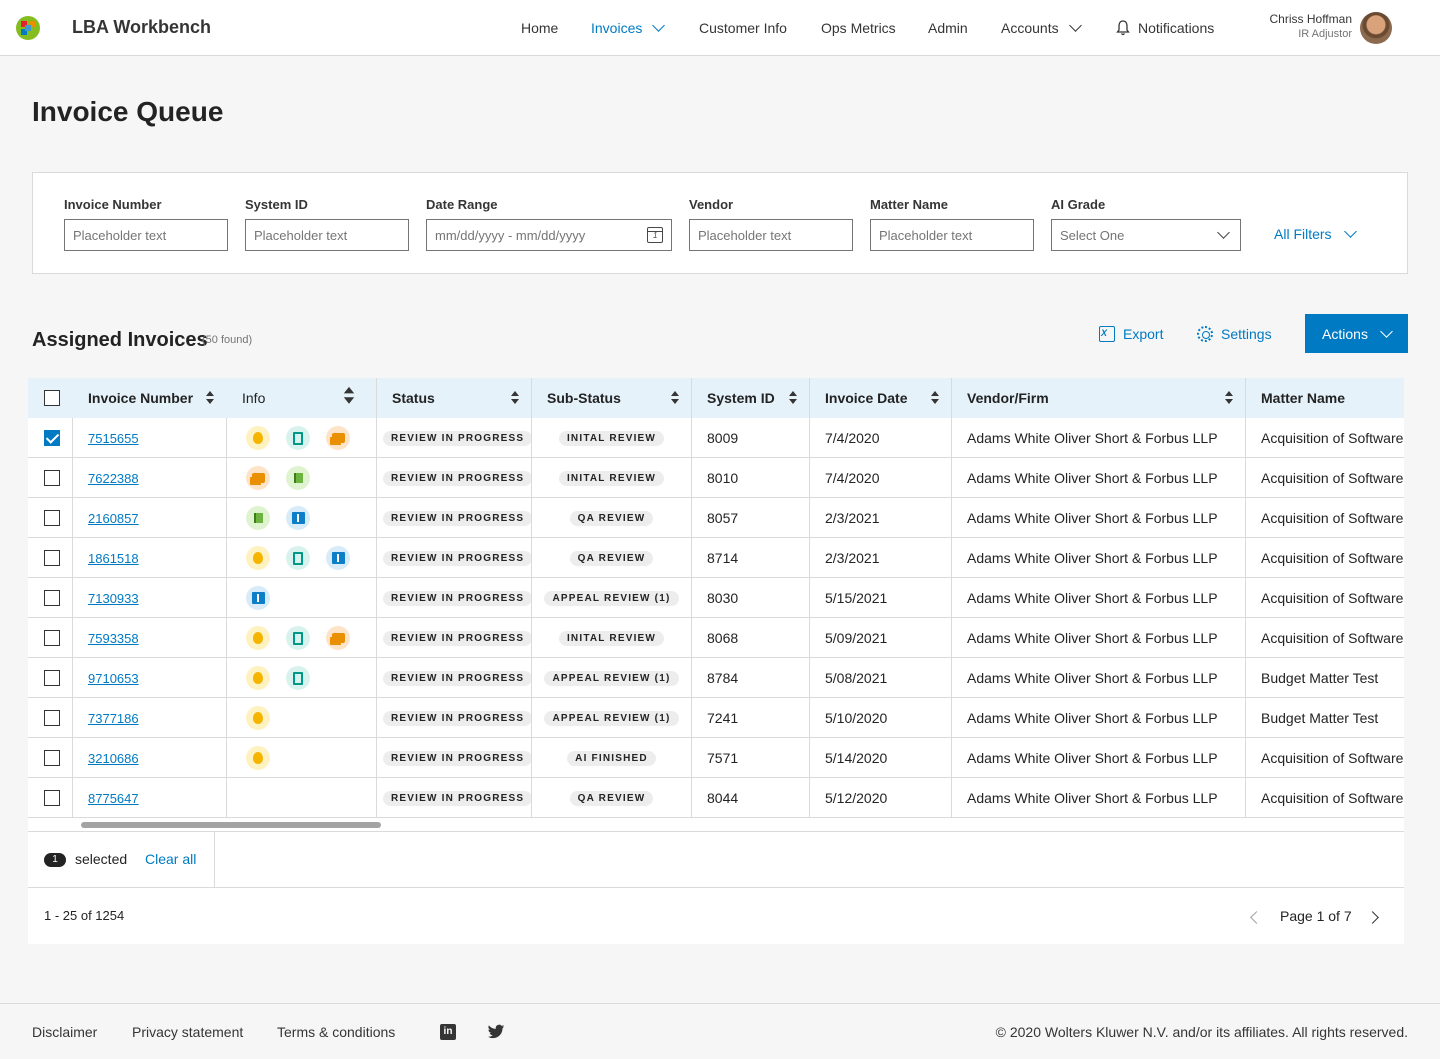 The width and height of the screenshot is (1440, 1059). I want to click on invoice-number-link: 7377186, so click(113, 718).